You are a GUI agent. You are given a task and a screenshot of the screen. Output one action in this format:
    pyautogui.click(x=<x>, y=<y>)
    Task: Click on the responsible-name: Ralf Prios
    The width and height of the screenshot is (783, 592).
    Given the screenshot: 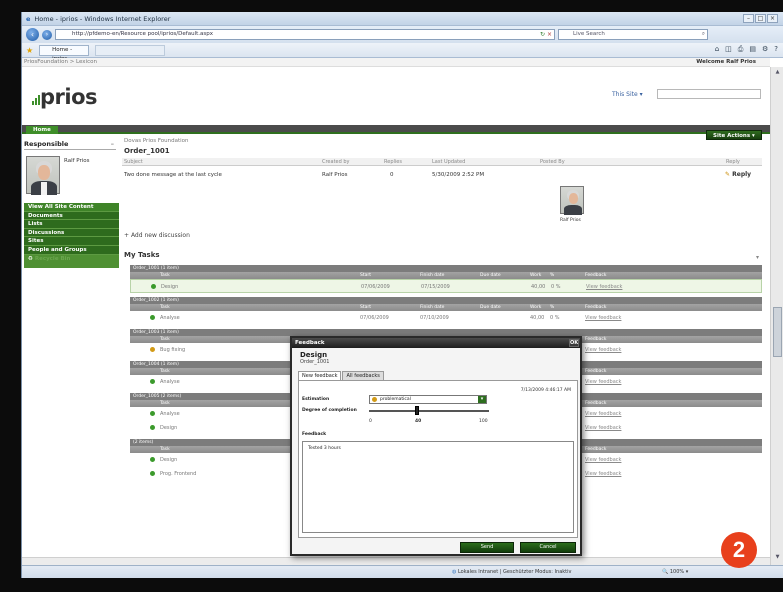 What is the action you would take?
    pyautogui.click(x=77, y=161)
    